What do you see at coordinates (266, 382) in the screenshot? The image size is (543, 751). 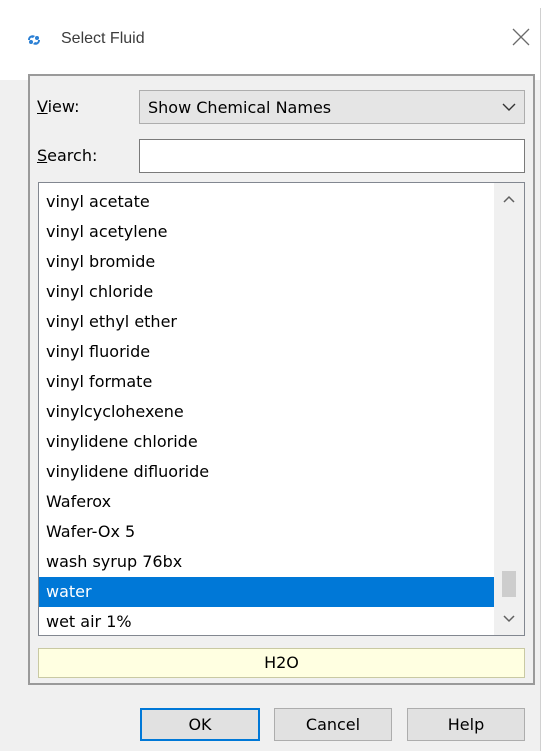 I see `list-item: vinyl formate` at bounding box center [266, 382].